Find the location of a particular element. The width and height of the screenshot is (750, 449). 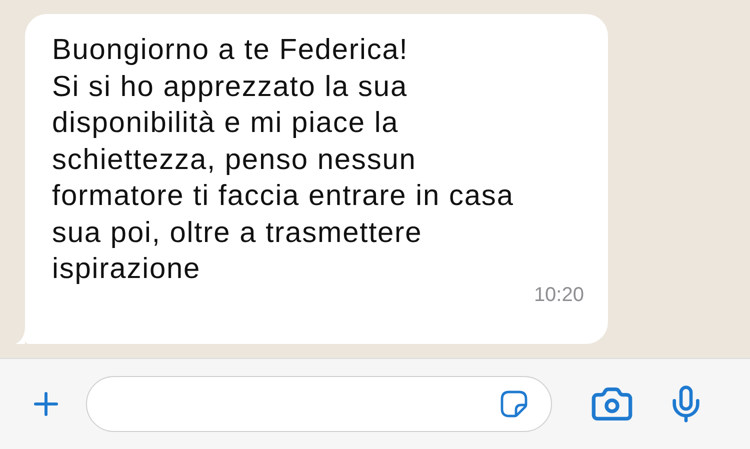

sticker-icon is located at coordinates (514, 404).